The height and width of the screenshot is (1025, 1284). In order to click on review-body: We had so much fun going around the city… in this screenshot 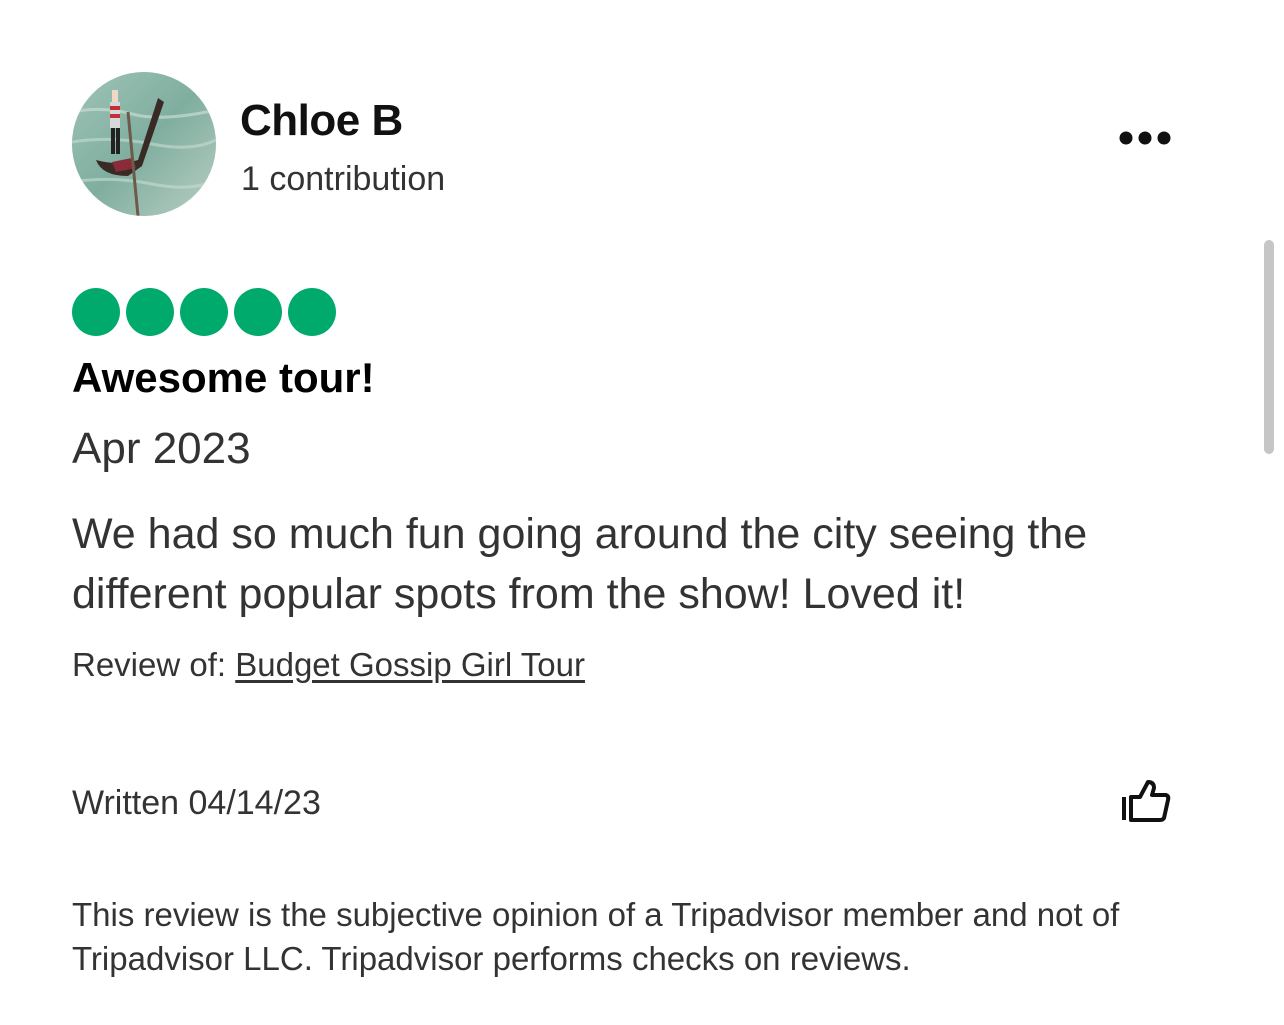, I will do `click(580, 564)`.